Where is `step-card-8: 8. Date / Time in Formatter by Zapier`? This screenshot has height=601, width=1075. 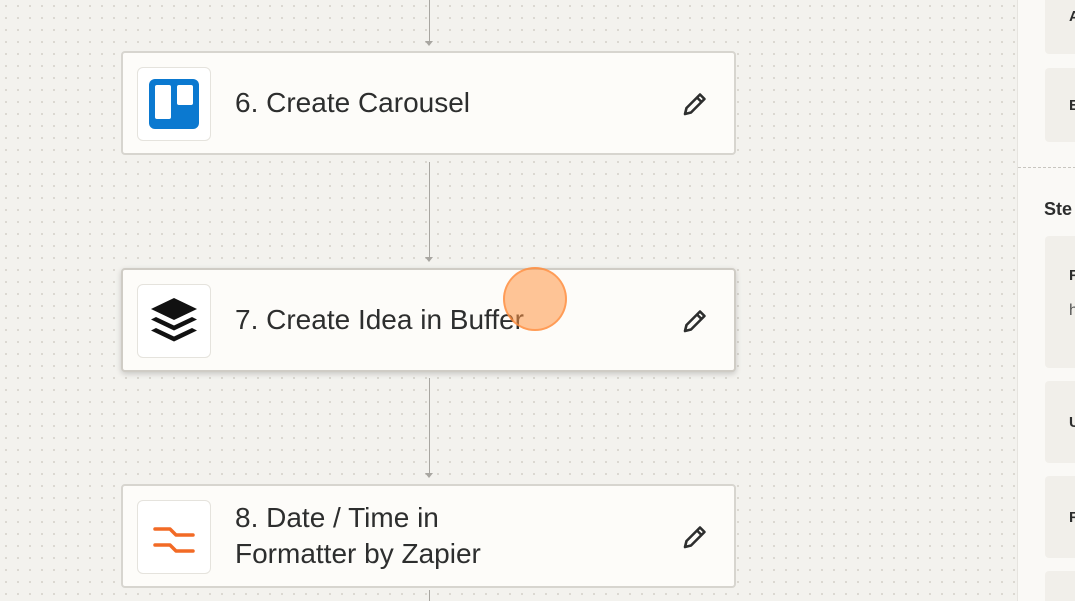
step-card-8: 8. Date / Time in Formatter by Zapier is located at coordinates (428, 536).